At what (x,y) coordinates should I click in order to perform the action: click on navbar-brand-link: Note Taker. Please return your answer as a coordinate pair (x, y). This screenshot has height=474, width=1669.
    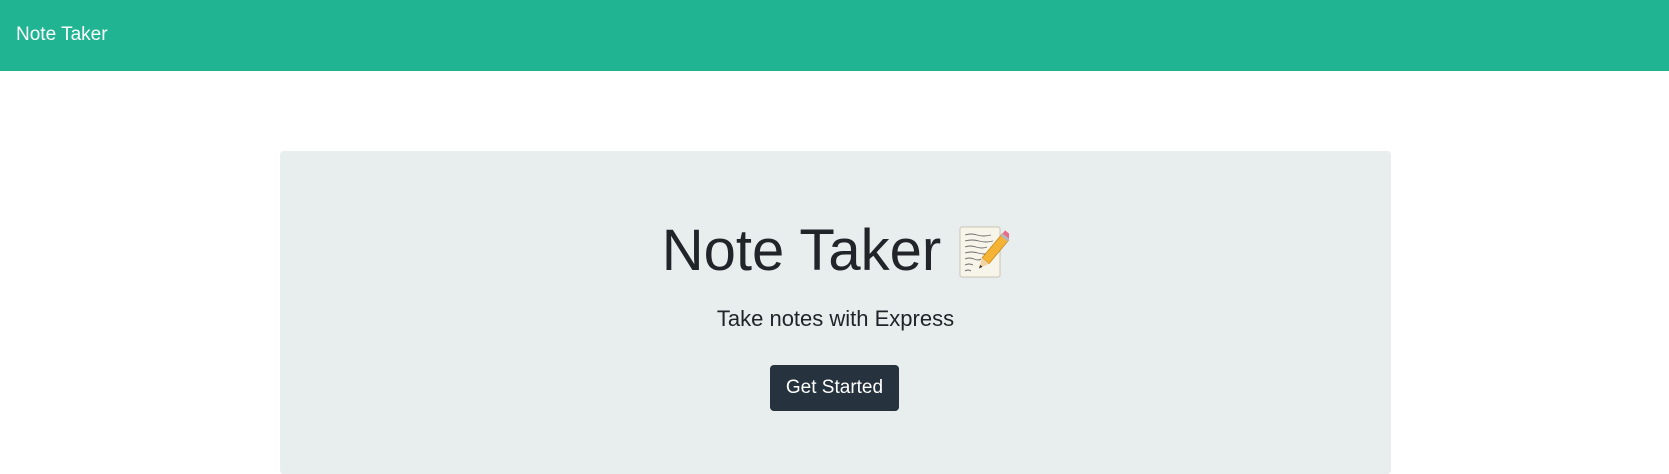
    Looking at the image, I should click on (62, 35).